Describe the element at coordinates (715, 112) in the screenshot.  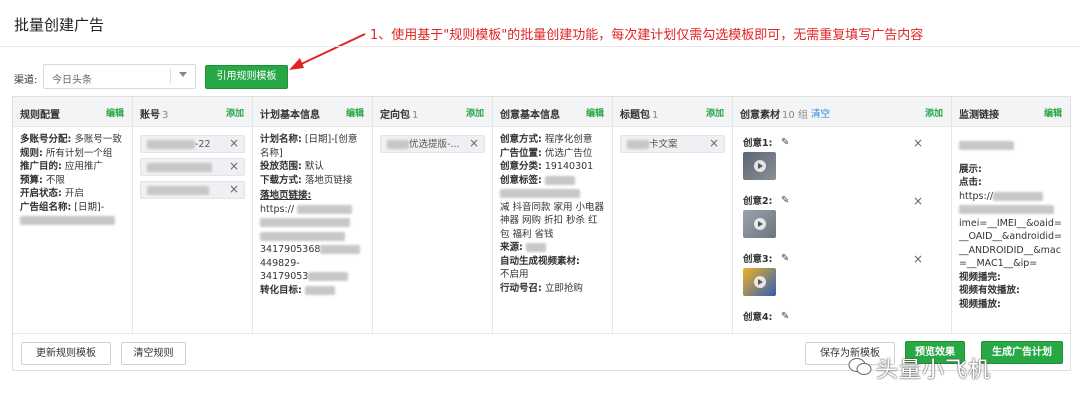
I see `add-title-pack-link: 添加` at that location.